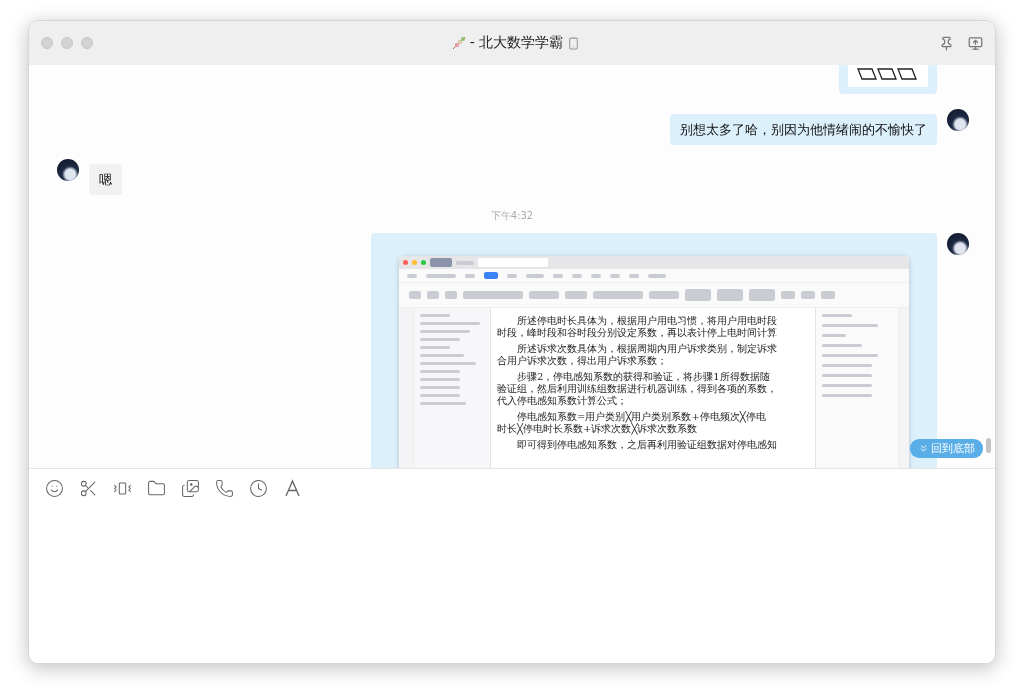  What do you see at coordinates (292, 488) in the screenshot?
I see `font-icon` at bounding box center [292, 488].